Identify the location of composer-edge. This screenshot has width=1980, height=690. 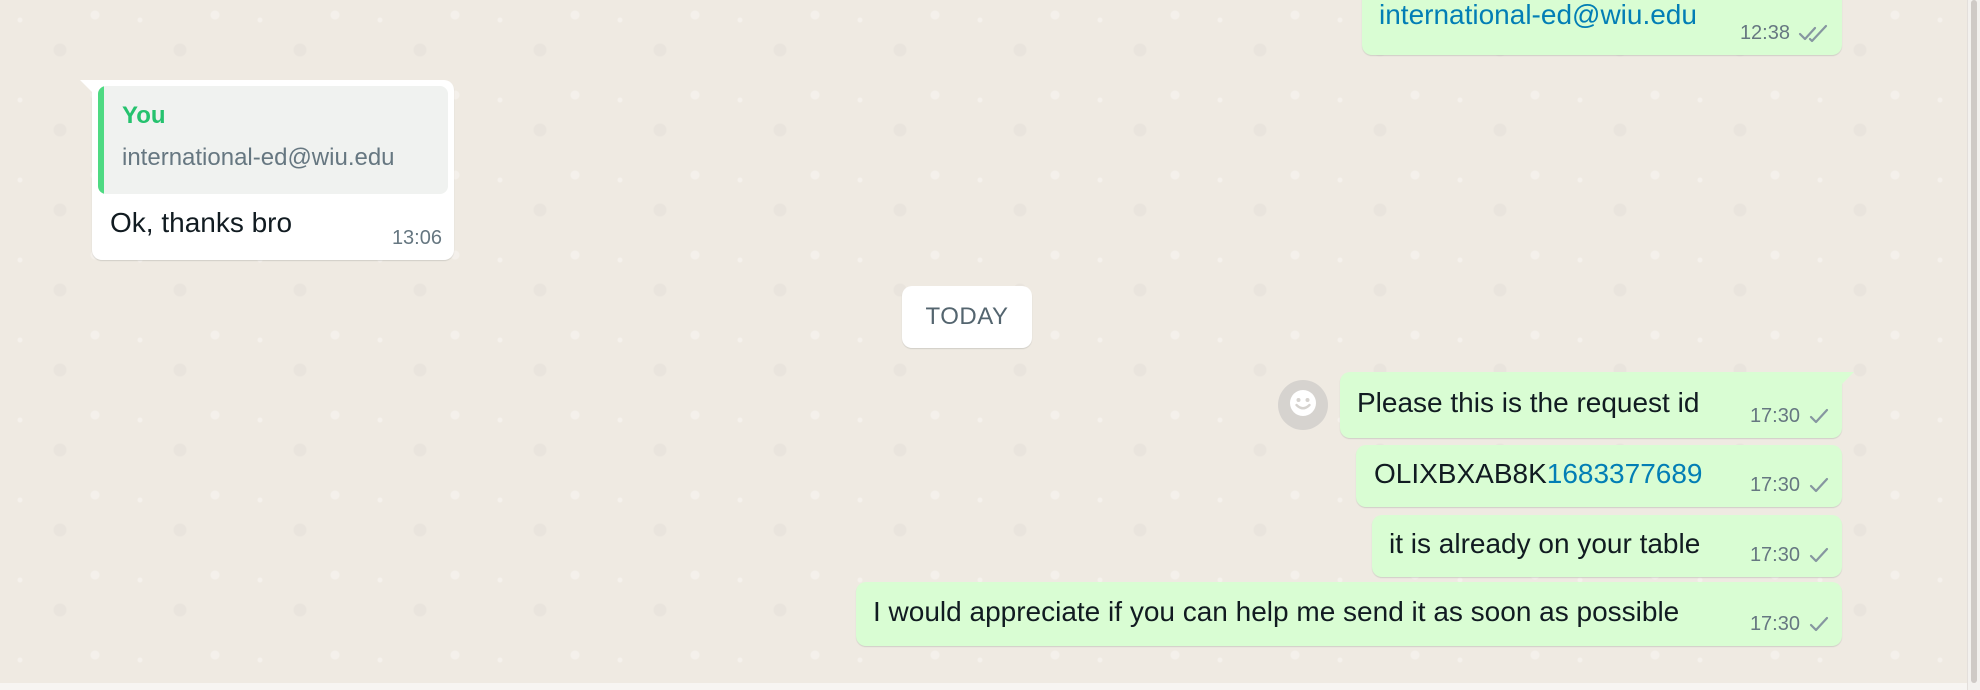
(990, 686).